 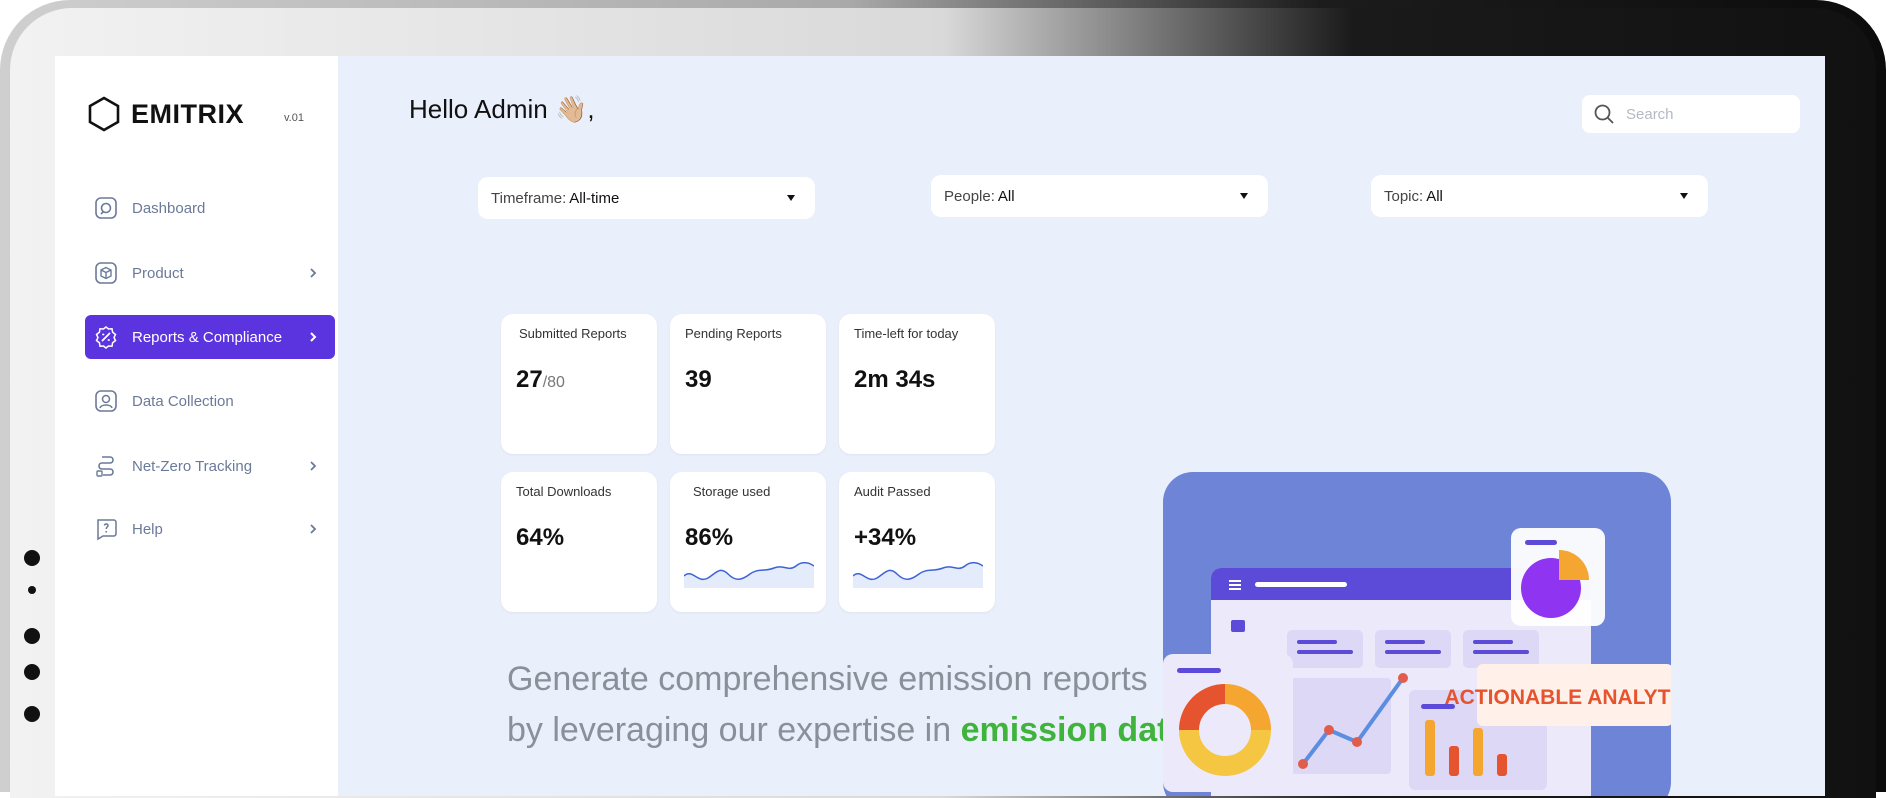 I want to click on sidebar-item-label: Dashboard, so click(x=169, y=208).